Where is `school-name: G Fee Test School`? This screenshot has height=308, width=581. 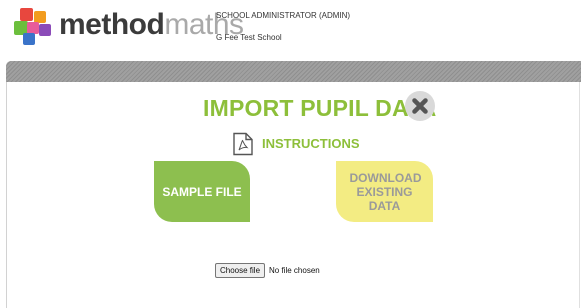 school-name: G Fee Test School is located at coordinates (249, 37).